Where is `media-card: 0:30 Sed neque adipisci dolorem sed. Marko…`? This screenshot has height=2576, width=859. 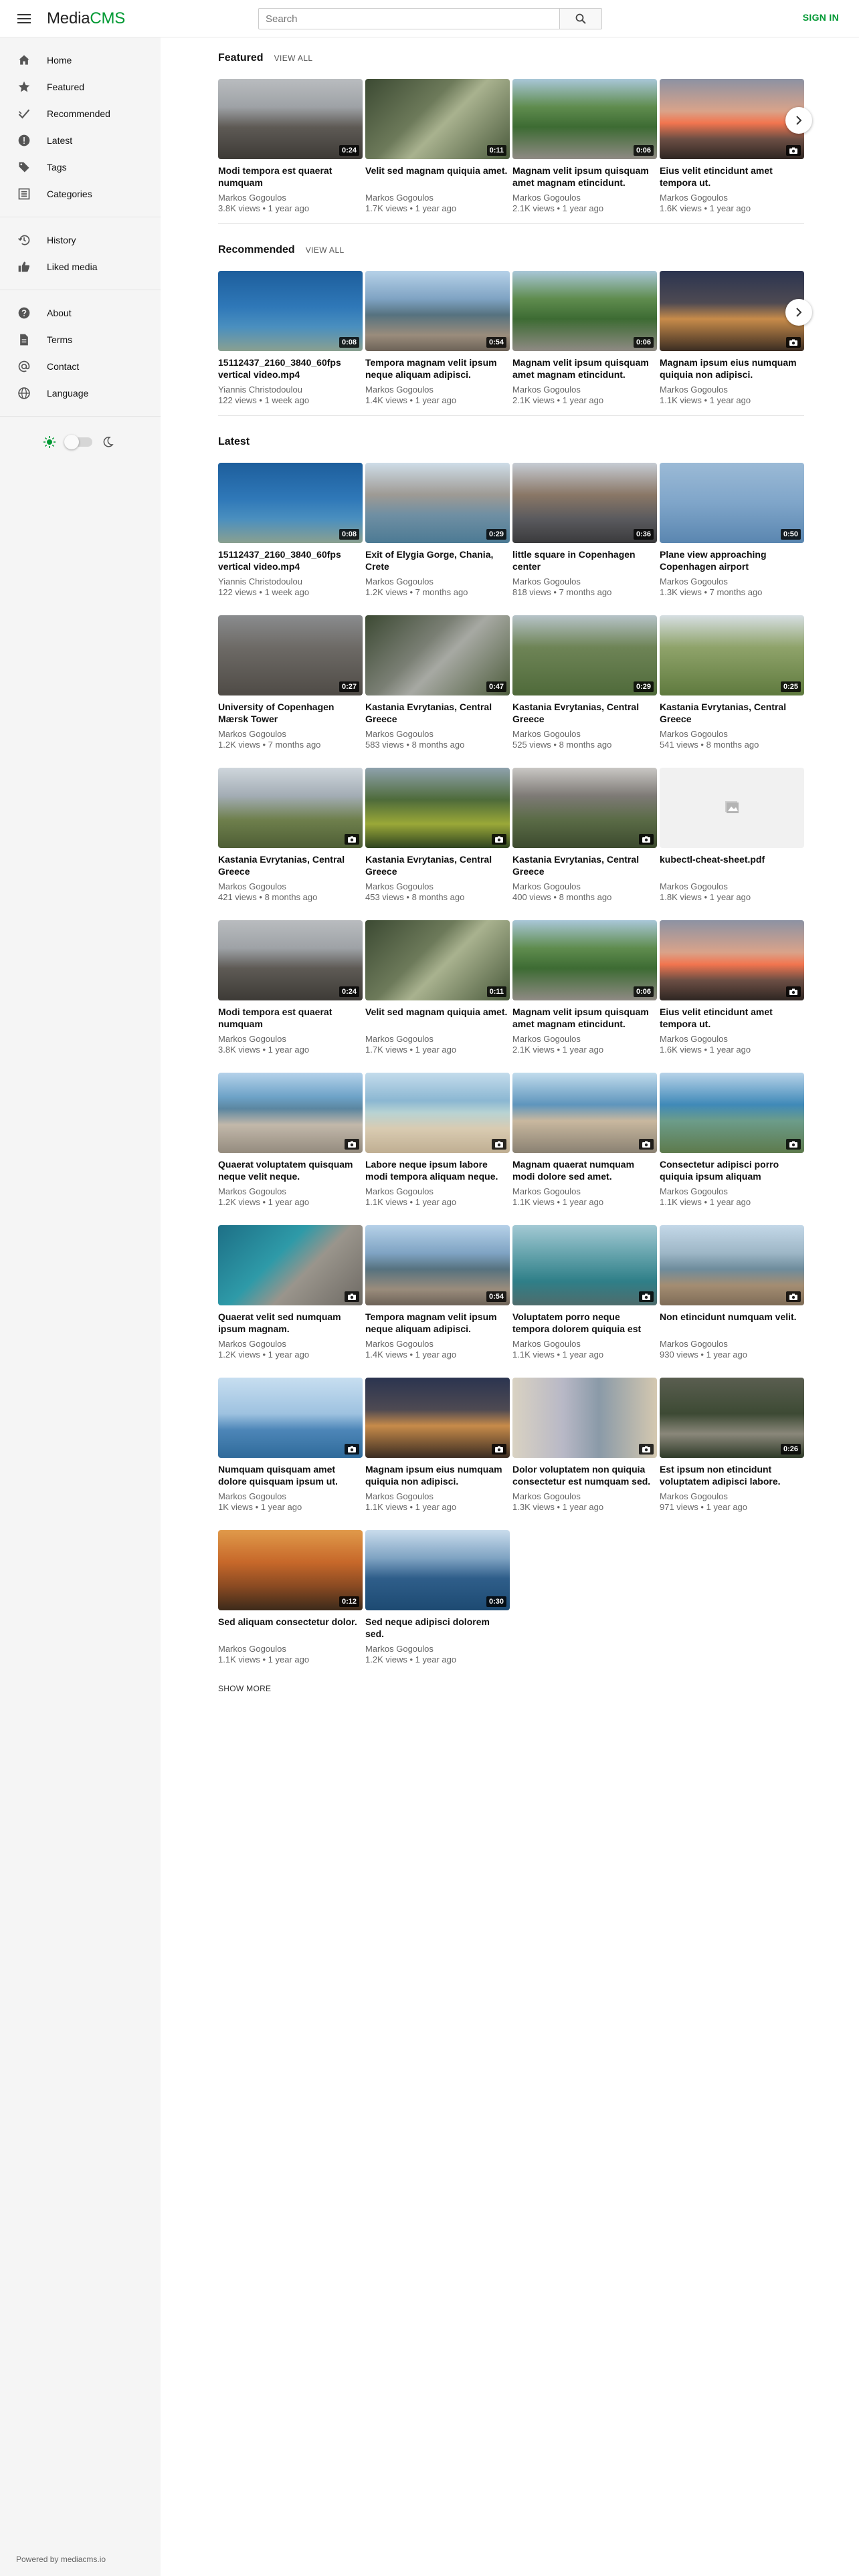
media-card: 0:30 Sed neque adipisci dolorem sed. Marko… is located at coordinates (438, 1597).